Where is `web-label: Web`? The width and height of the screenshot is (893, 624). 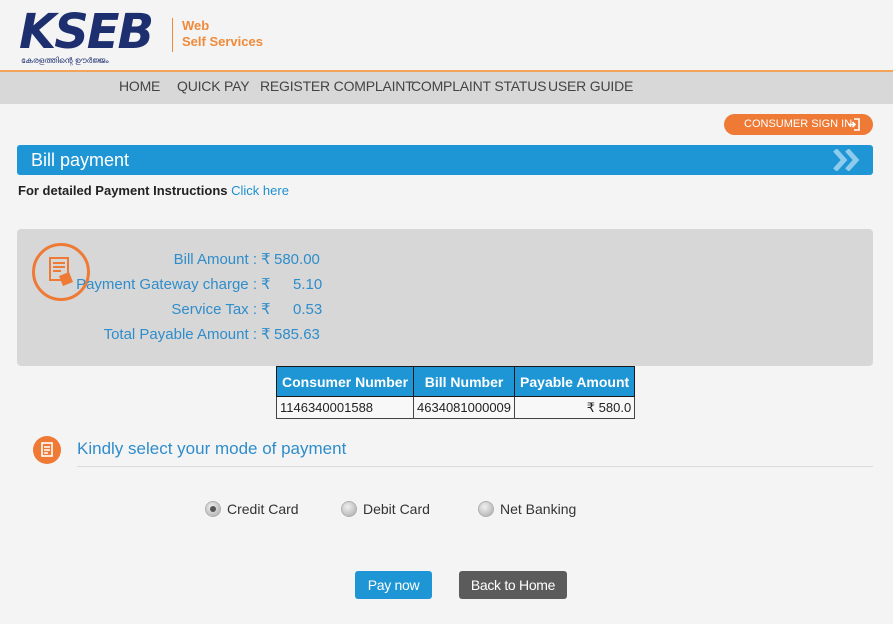 web-label: Web is located at coordinates (196, 25).